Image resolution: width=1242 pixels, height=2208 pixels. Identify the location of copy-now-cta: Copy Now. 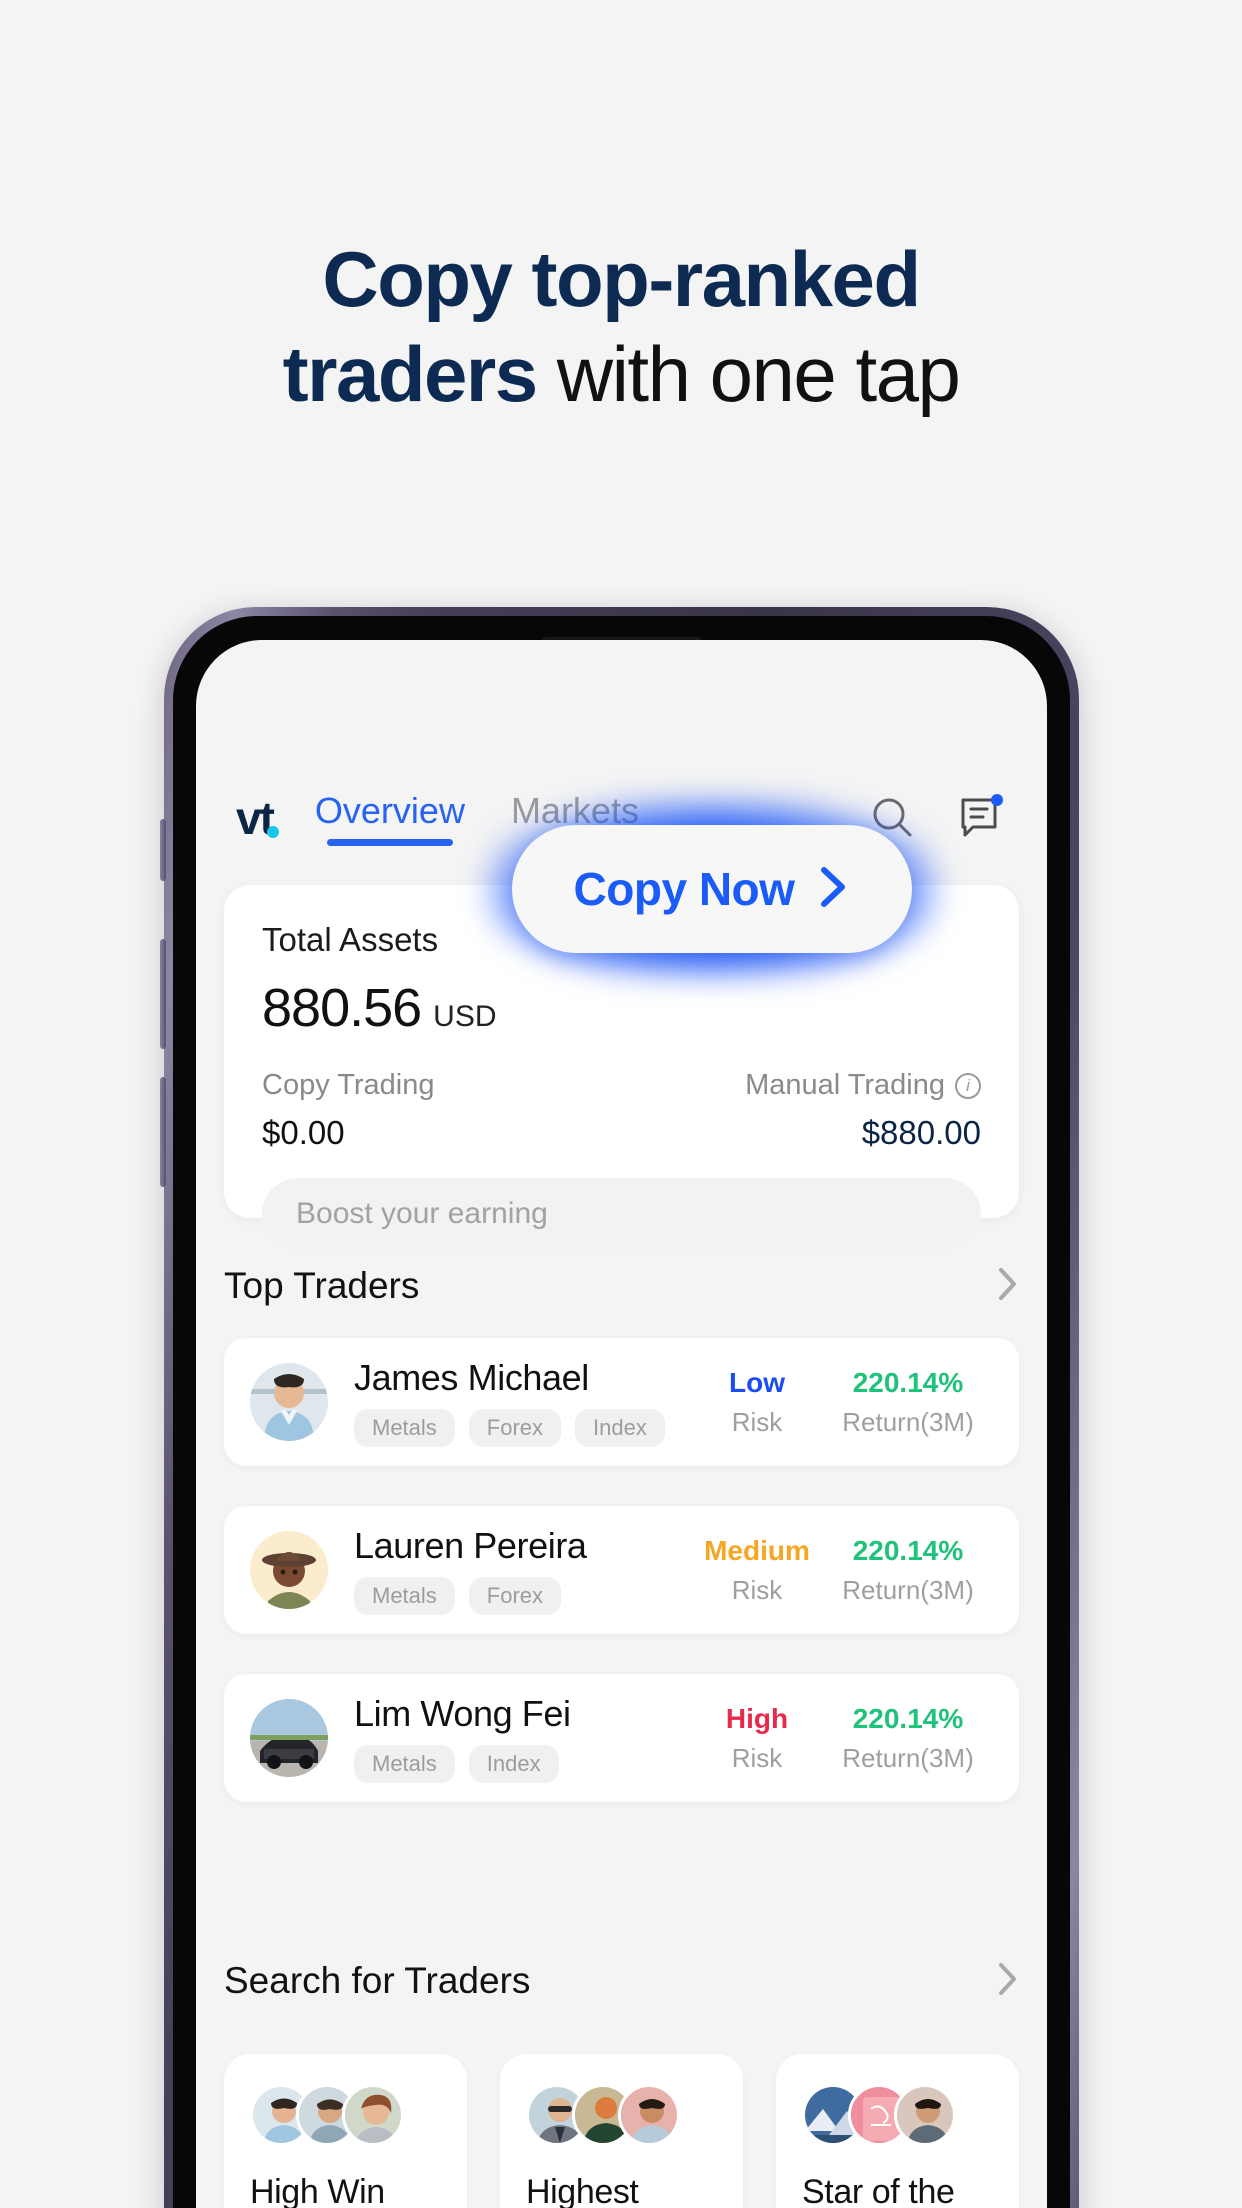
(712, 889).